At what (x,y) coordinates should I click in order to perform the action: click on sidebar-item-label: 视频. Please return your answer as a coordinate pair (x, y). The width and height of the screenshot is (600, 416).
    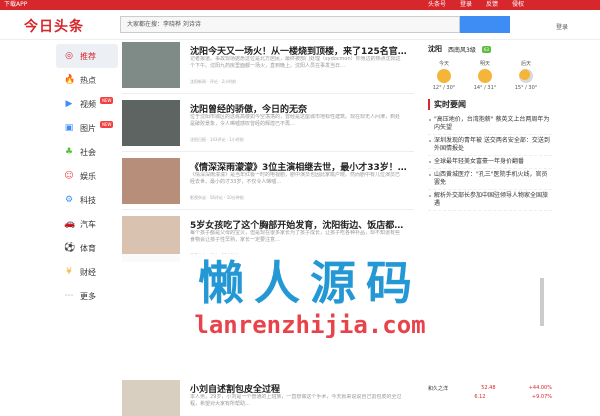
    Looking at the image, I should click on (88, 104).